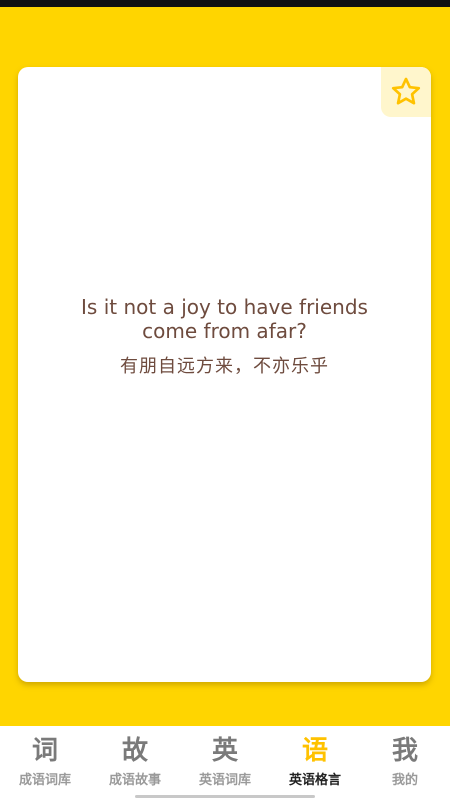 The width and height of the screenshot is (450, 800). I want to click on tab-label: 我的, so click(404, 780).